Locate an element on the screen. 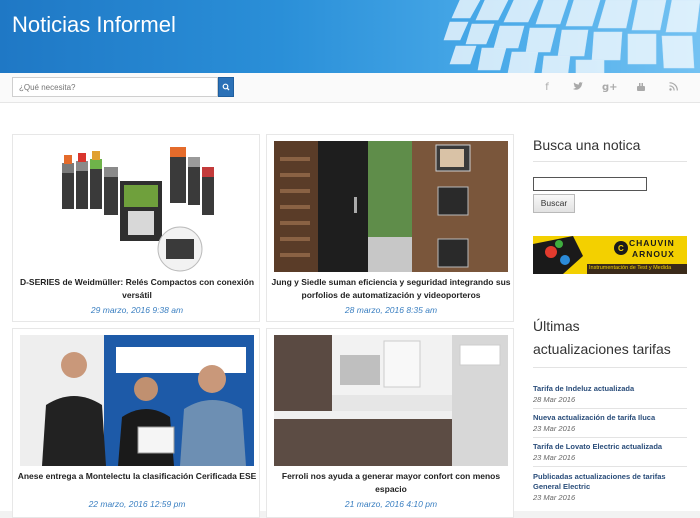 The height and width of the screenshot is (518, 700). search-icon is located at coordinates (226, 87).